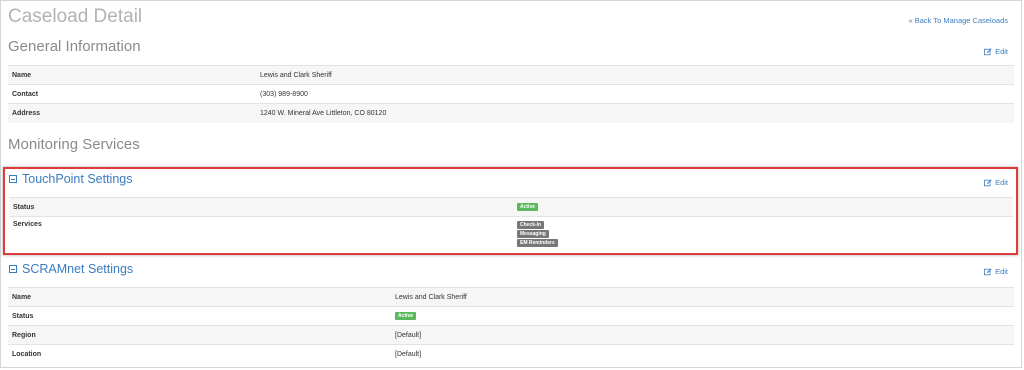  What do you see at coordinates (531, 225) in the screenshot?
I see `service-badge: Check-In` at bounding box center [531, 225].